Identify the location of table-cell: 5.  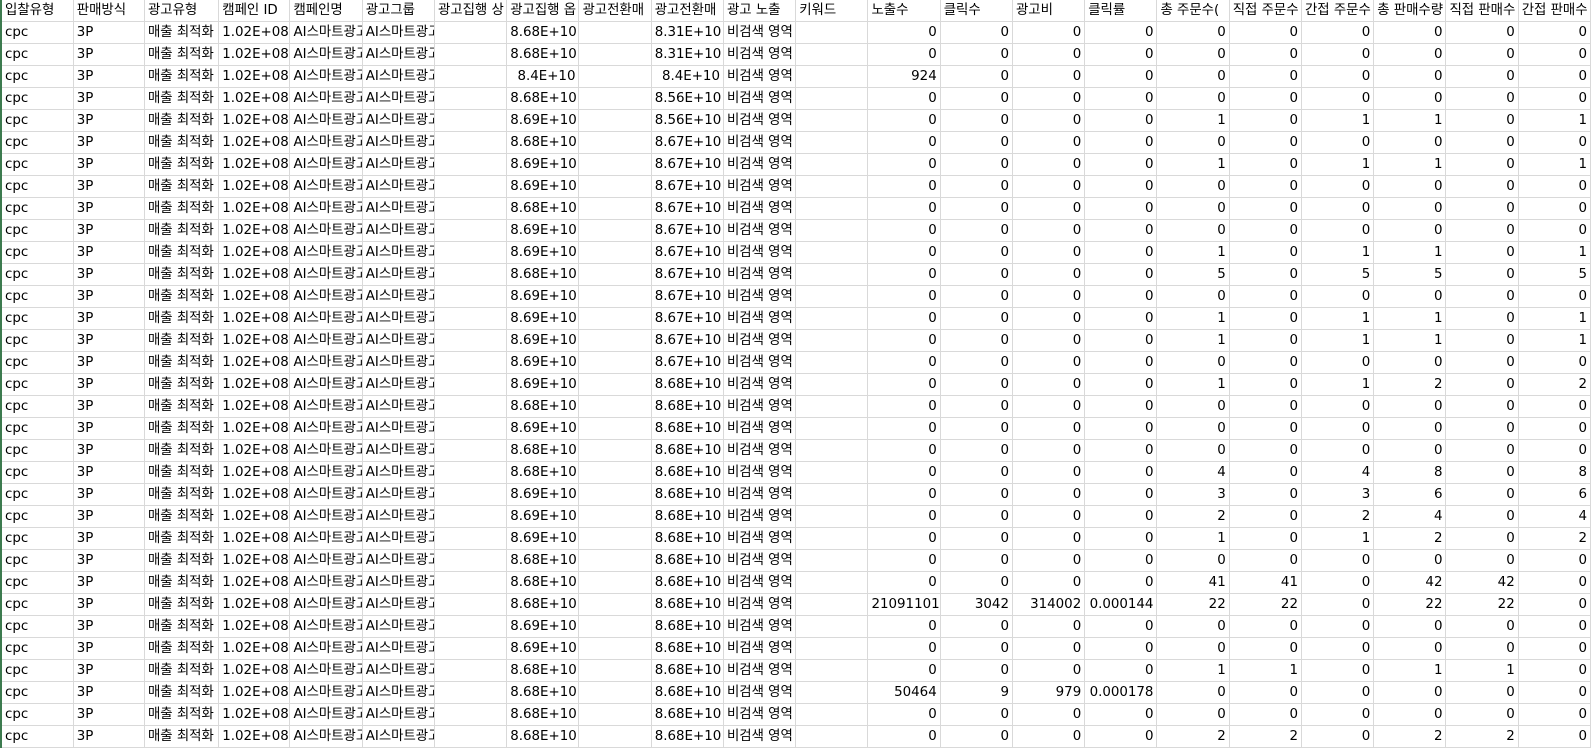
(1338, 275).